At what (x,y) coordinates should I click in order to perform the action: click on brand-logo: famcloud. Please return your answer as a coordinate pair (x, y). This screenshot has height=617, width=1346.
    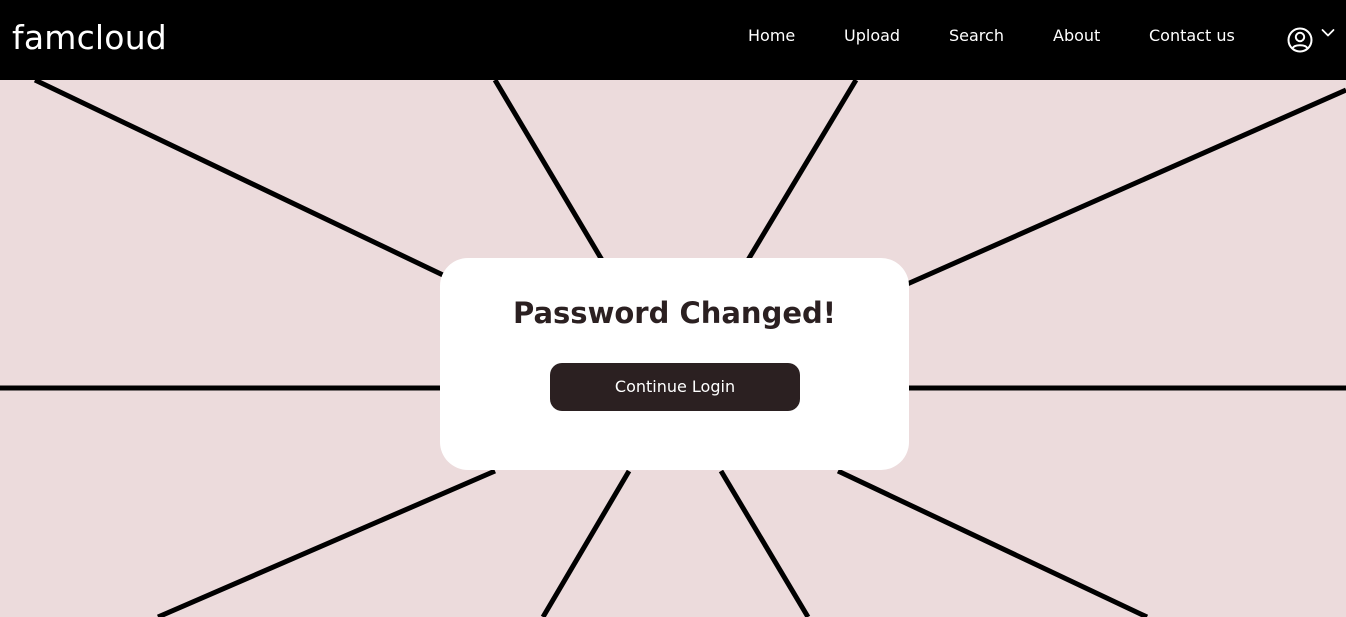
    Looking at the image, I should click on (89, 38).